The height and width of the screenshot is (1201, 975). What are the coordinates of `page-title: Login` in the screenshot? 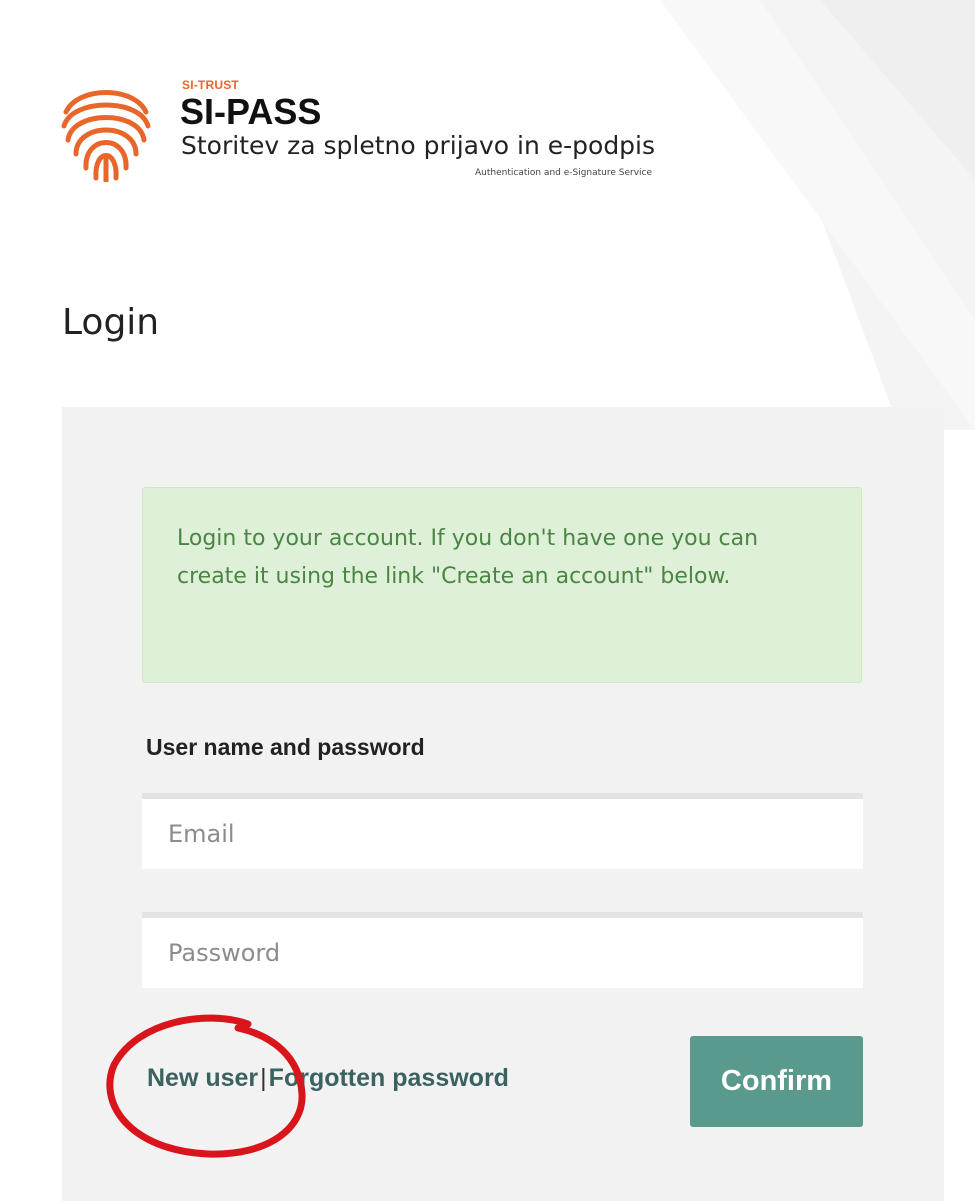 It's located at (111, 322).